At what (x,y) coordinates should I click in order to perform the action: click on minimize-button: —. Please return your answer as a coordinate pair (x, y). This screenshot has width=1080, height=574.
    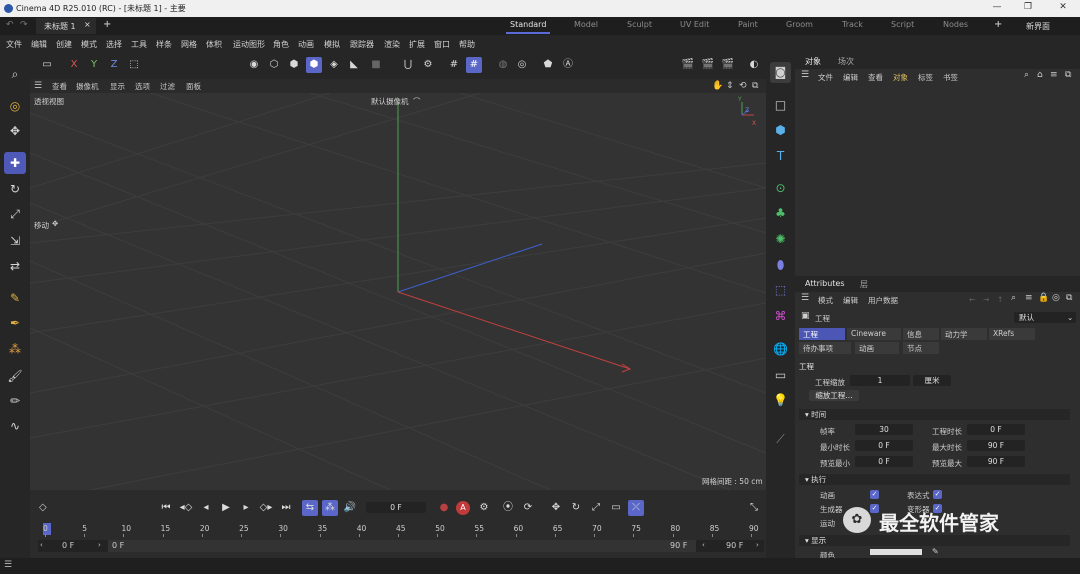
    Looking at the image, I should click on (997, 8).